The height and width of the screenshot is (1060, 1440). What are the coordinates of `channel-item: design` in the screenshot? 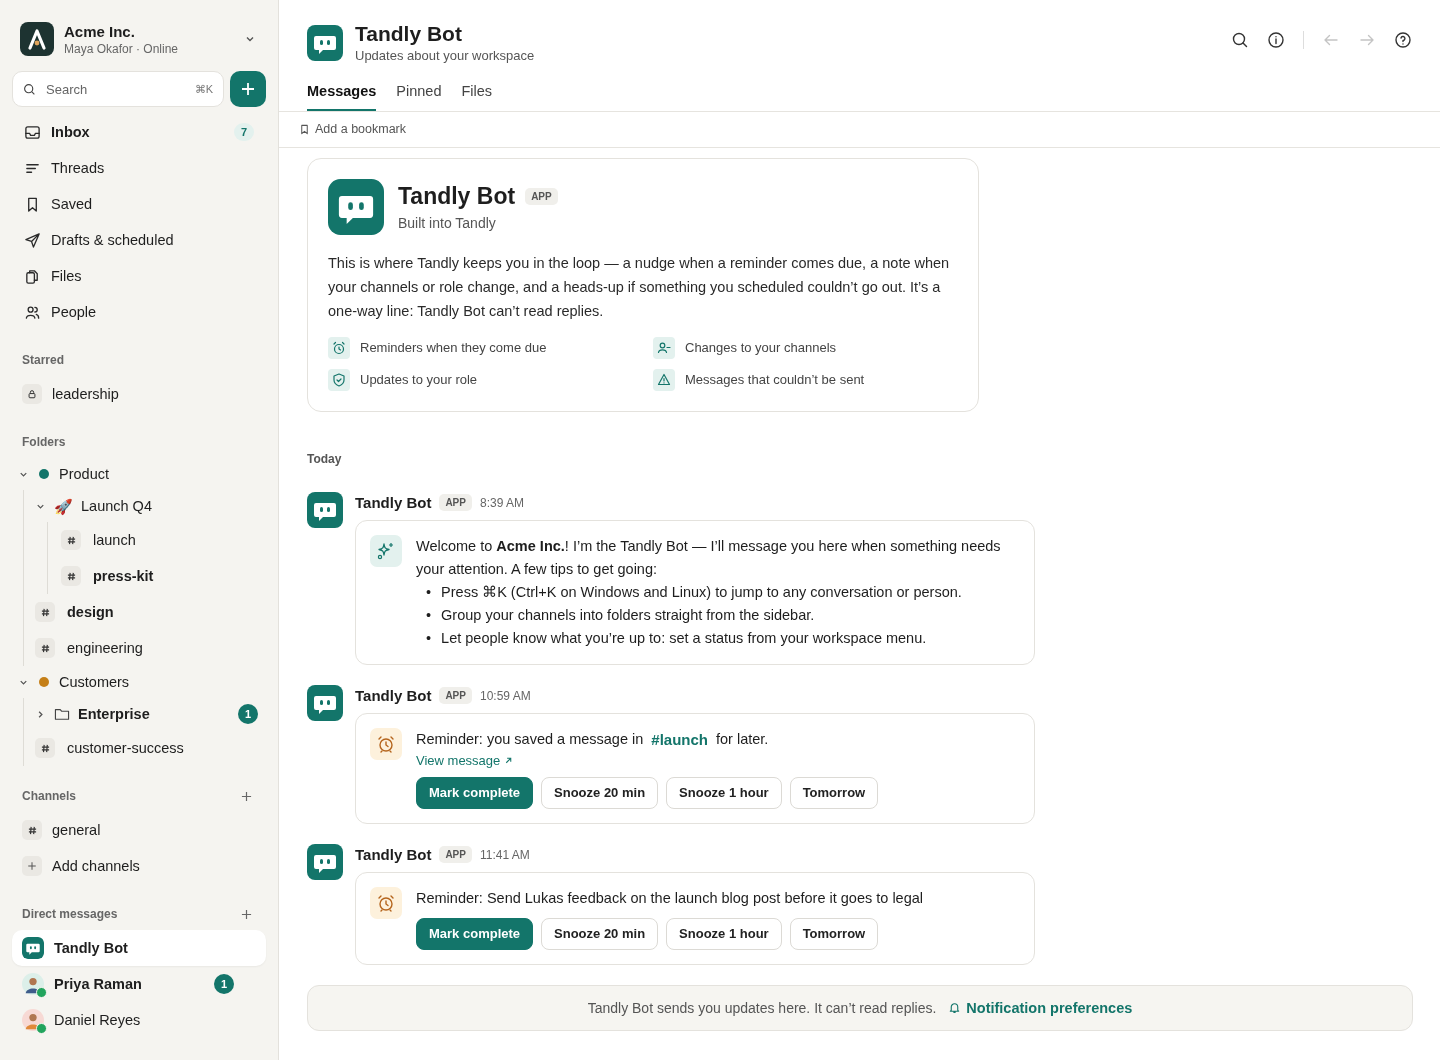 It's located at (150, 612).